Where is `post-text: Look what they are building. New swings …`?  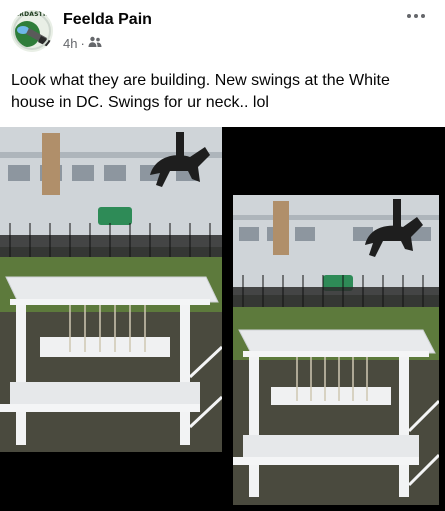 post-text: Look what they are building. New swings … is located at coordinates (200, 91).